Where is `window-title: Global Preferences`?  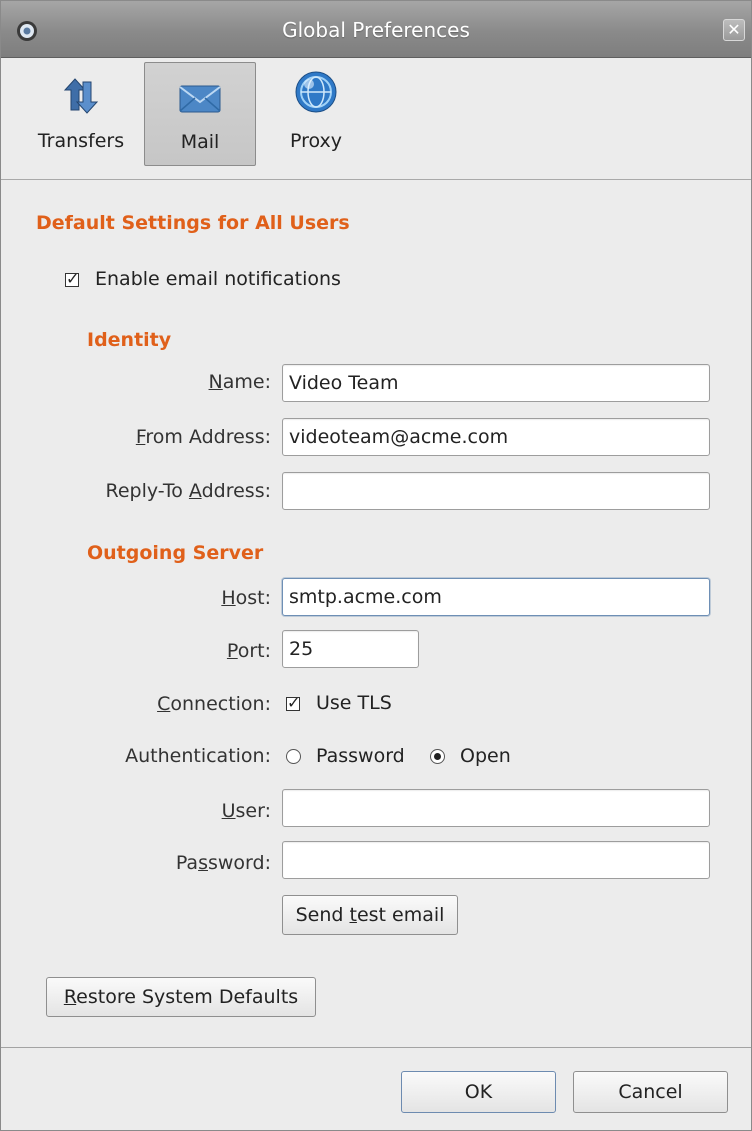
window-title: Global Preferences is located at coordinates (376, 30).